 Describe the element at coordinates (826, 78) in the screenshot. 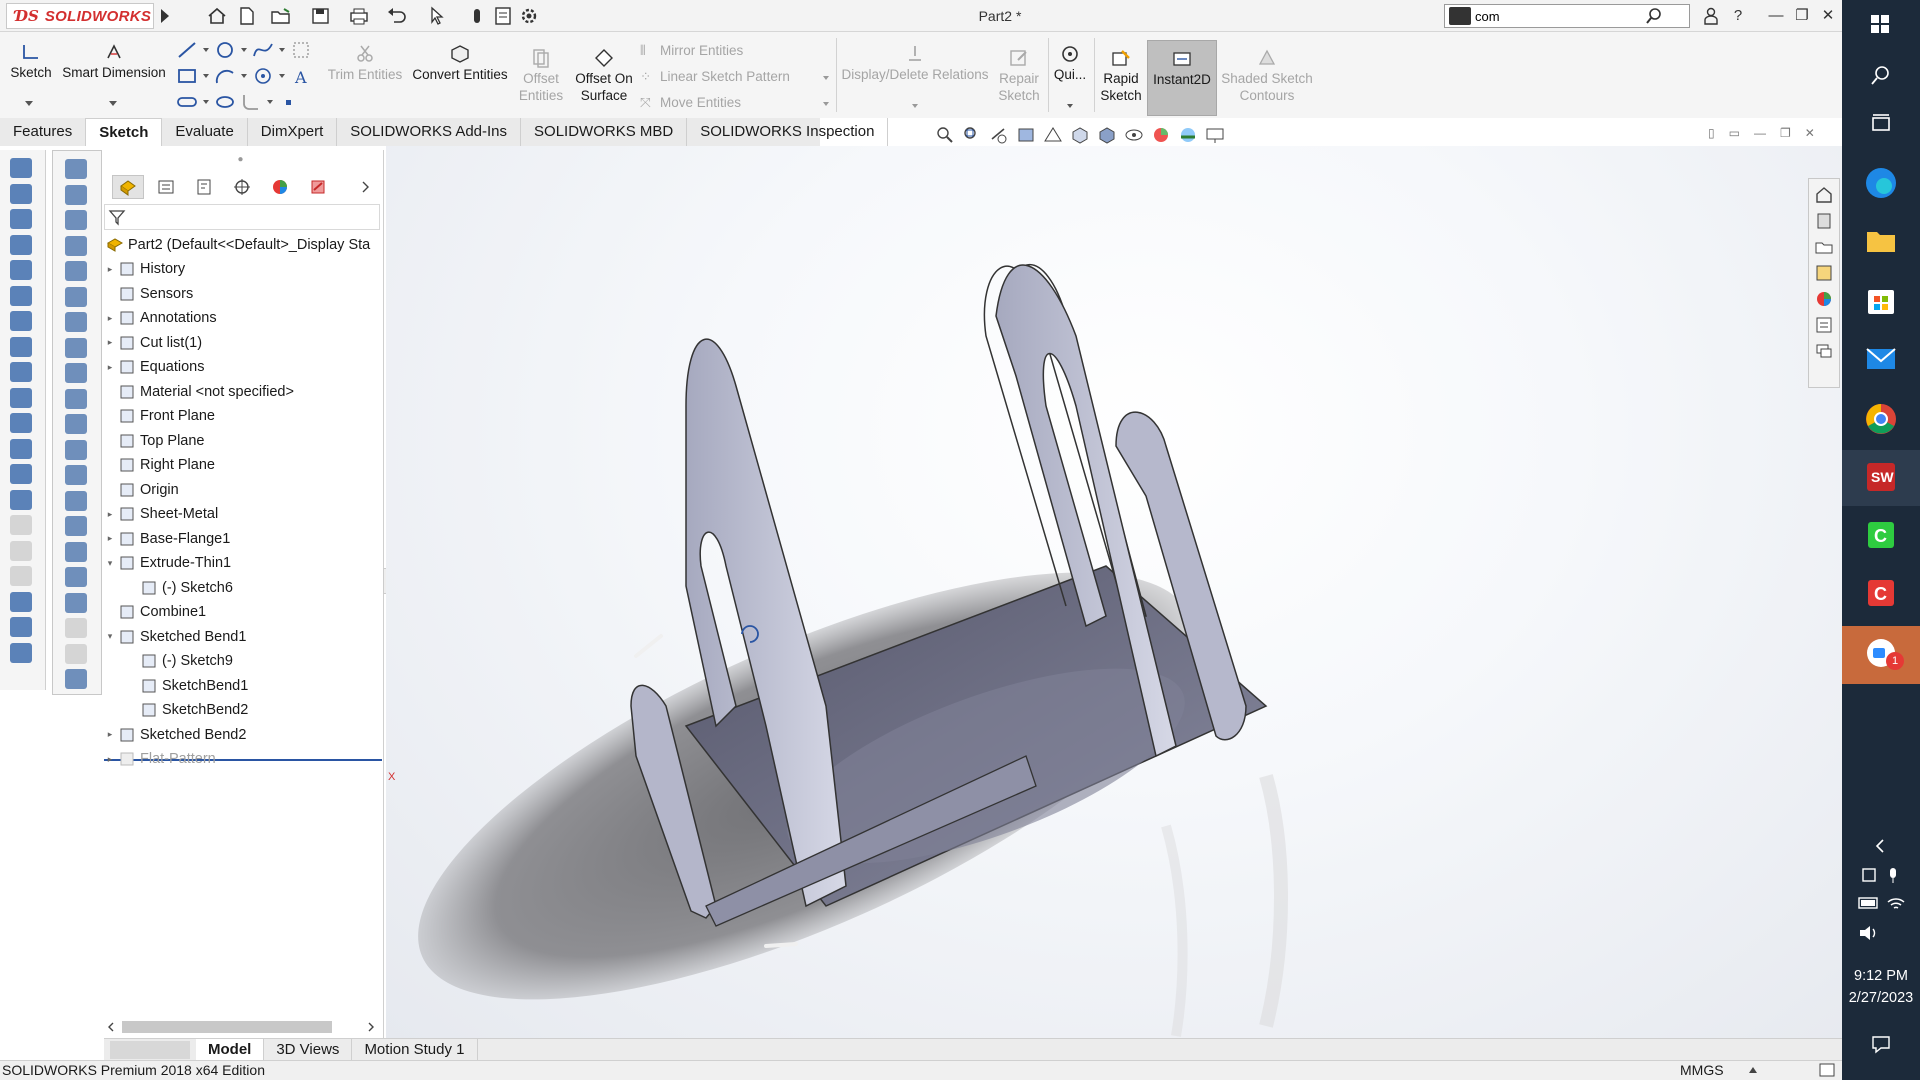

I see `pattern-dropdown-icon` at that location.